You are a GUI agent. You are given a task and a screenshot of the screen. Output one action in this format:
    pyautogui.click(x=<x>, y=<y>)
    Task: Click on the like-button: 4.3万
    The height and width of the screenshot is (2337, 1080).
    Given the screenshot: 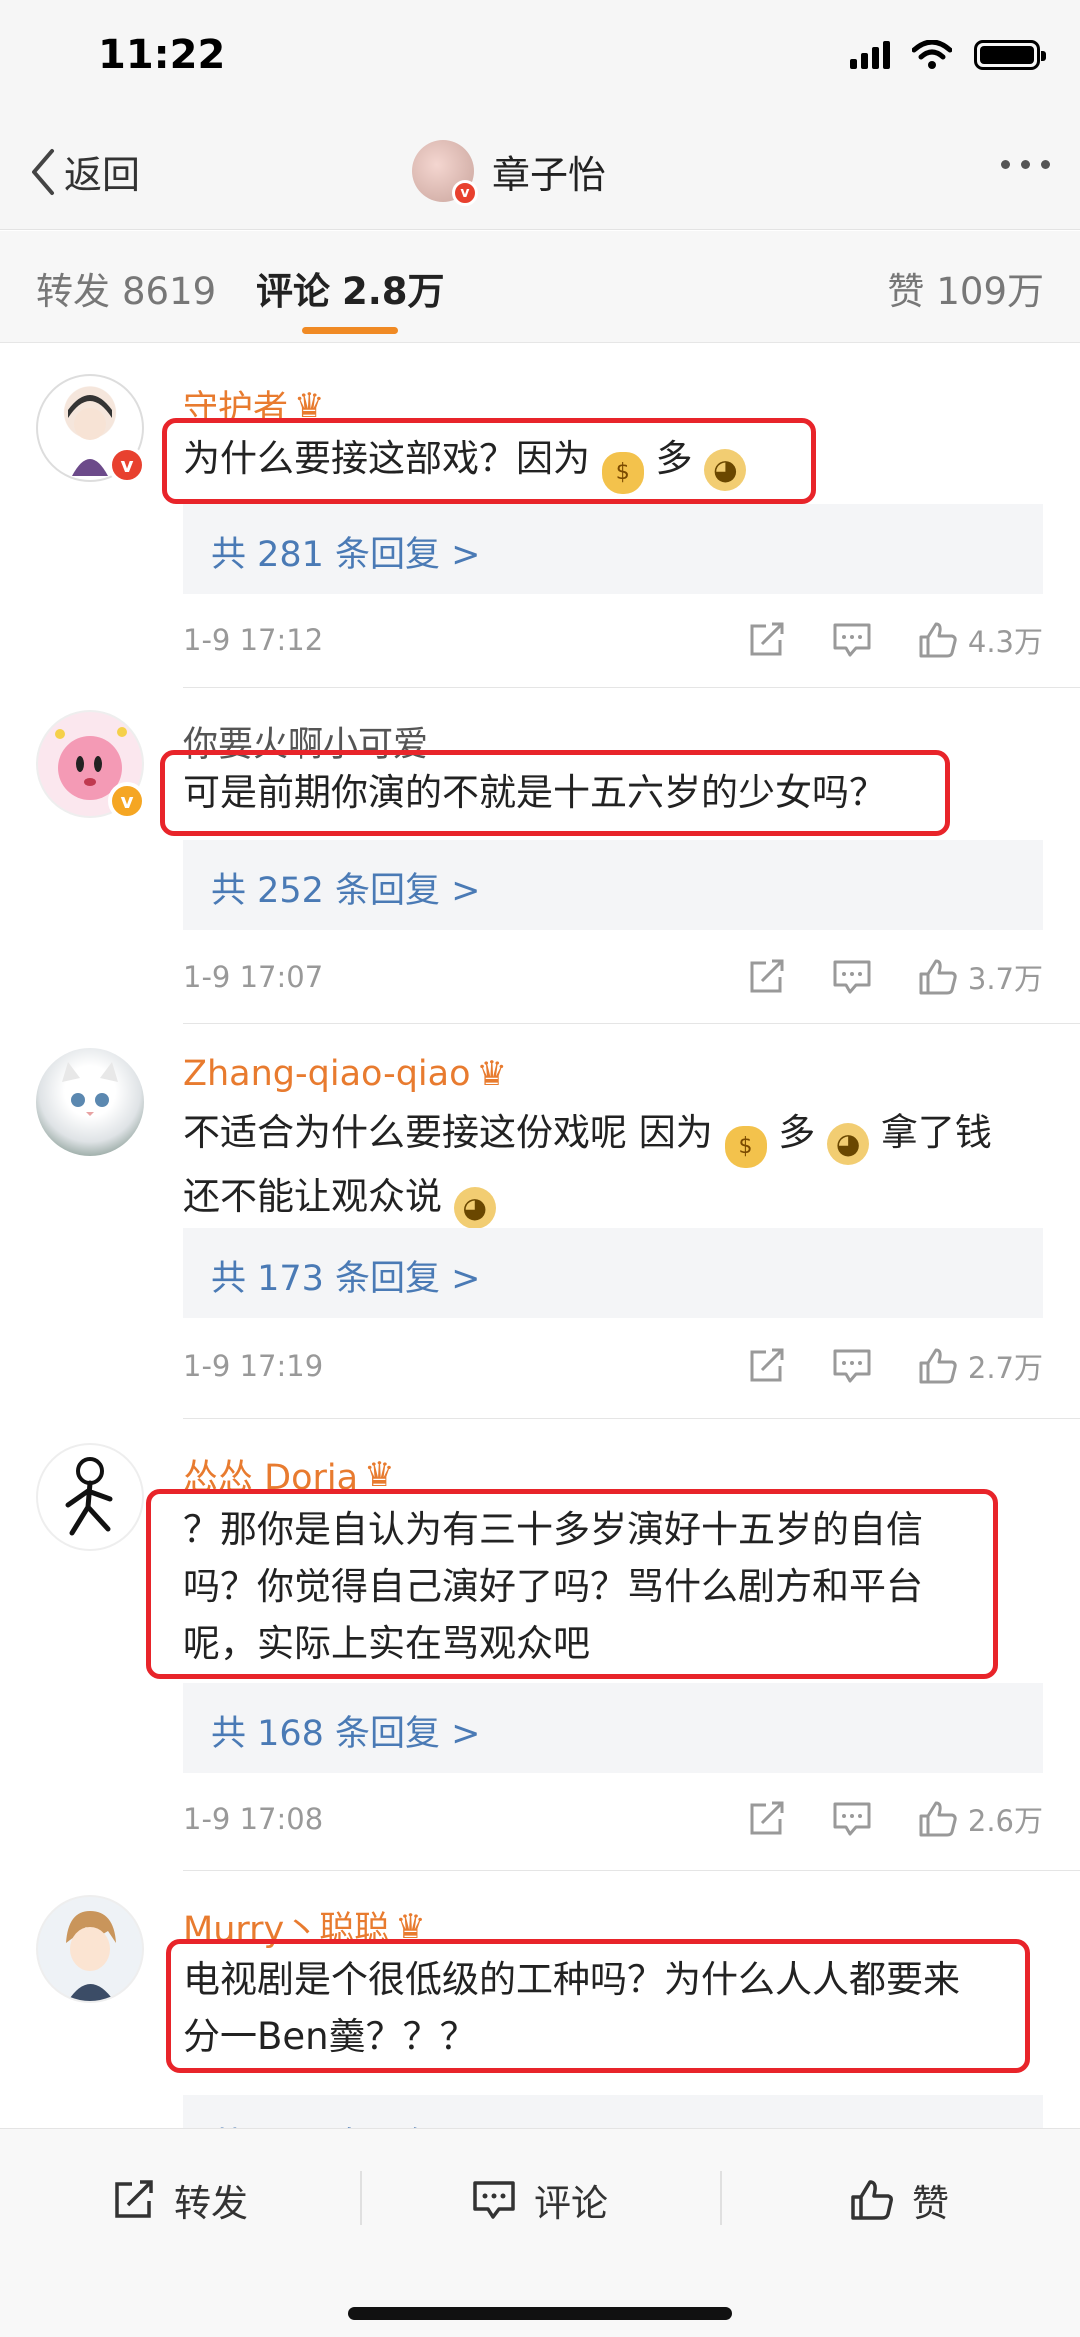 What is the action you would take?
    pyautogui.click(x=980, y=640)
    